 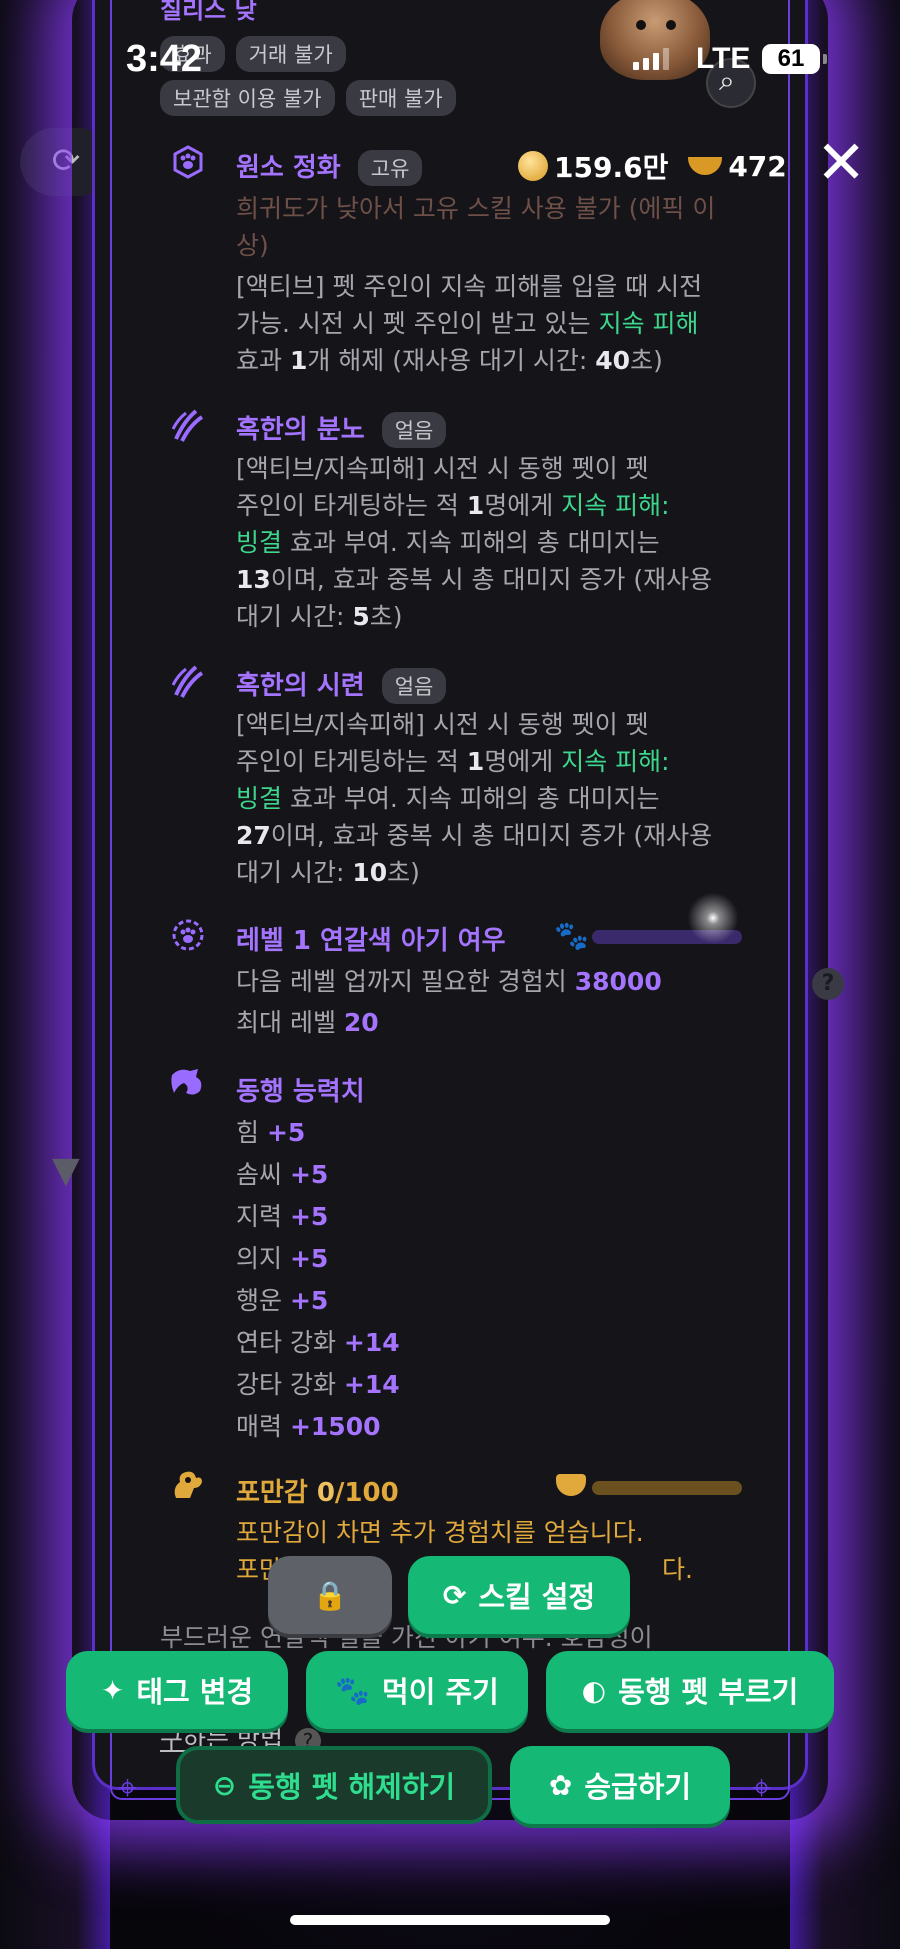 What do you see at coordinates (417, 323) in the screenshot?
I see `text: 가능. 시전 시 펫 주인이 받고 있는` at bounding box center [417, 323].